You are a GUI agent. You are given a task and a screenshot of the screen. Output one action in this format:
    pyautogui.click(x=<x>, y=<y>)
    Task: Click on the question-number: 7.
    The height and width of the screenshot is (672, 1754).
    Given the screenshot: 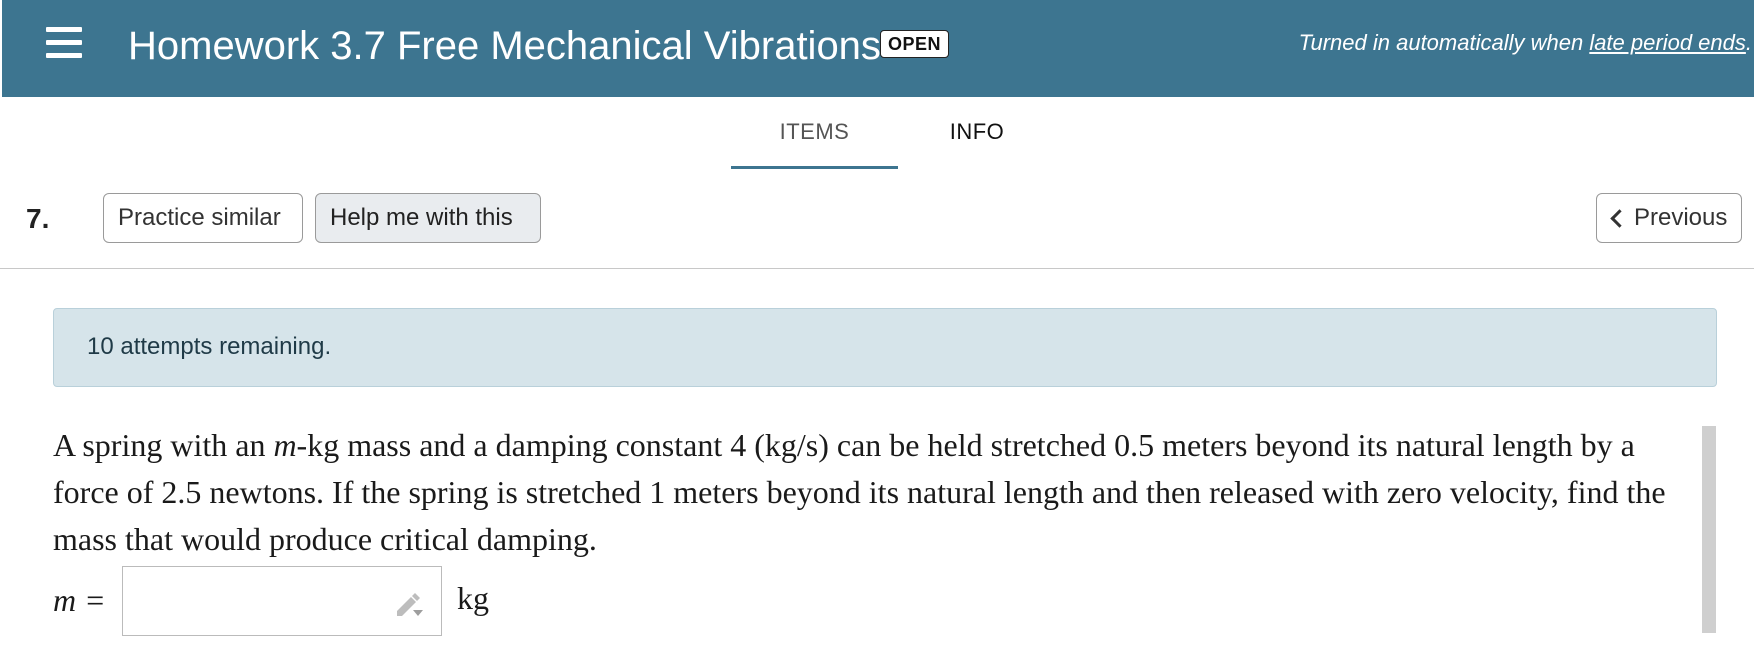 What is the action you would take?
    pyautogui.click(x=38, y=218)
    